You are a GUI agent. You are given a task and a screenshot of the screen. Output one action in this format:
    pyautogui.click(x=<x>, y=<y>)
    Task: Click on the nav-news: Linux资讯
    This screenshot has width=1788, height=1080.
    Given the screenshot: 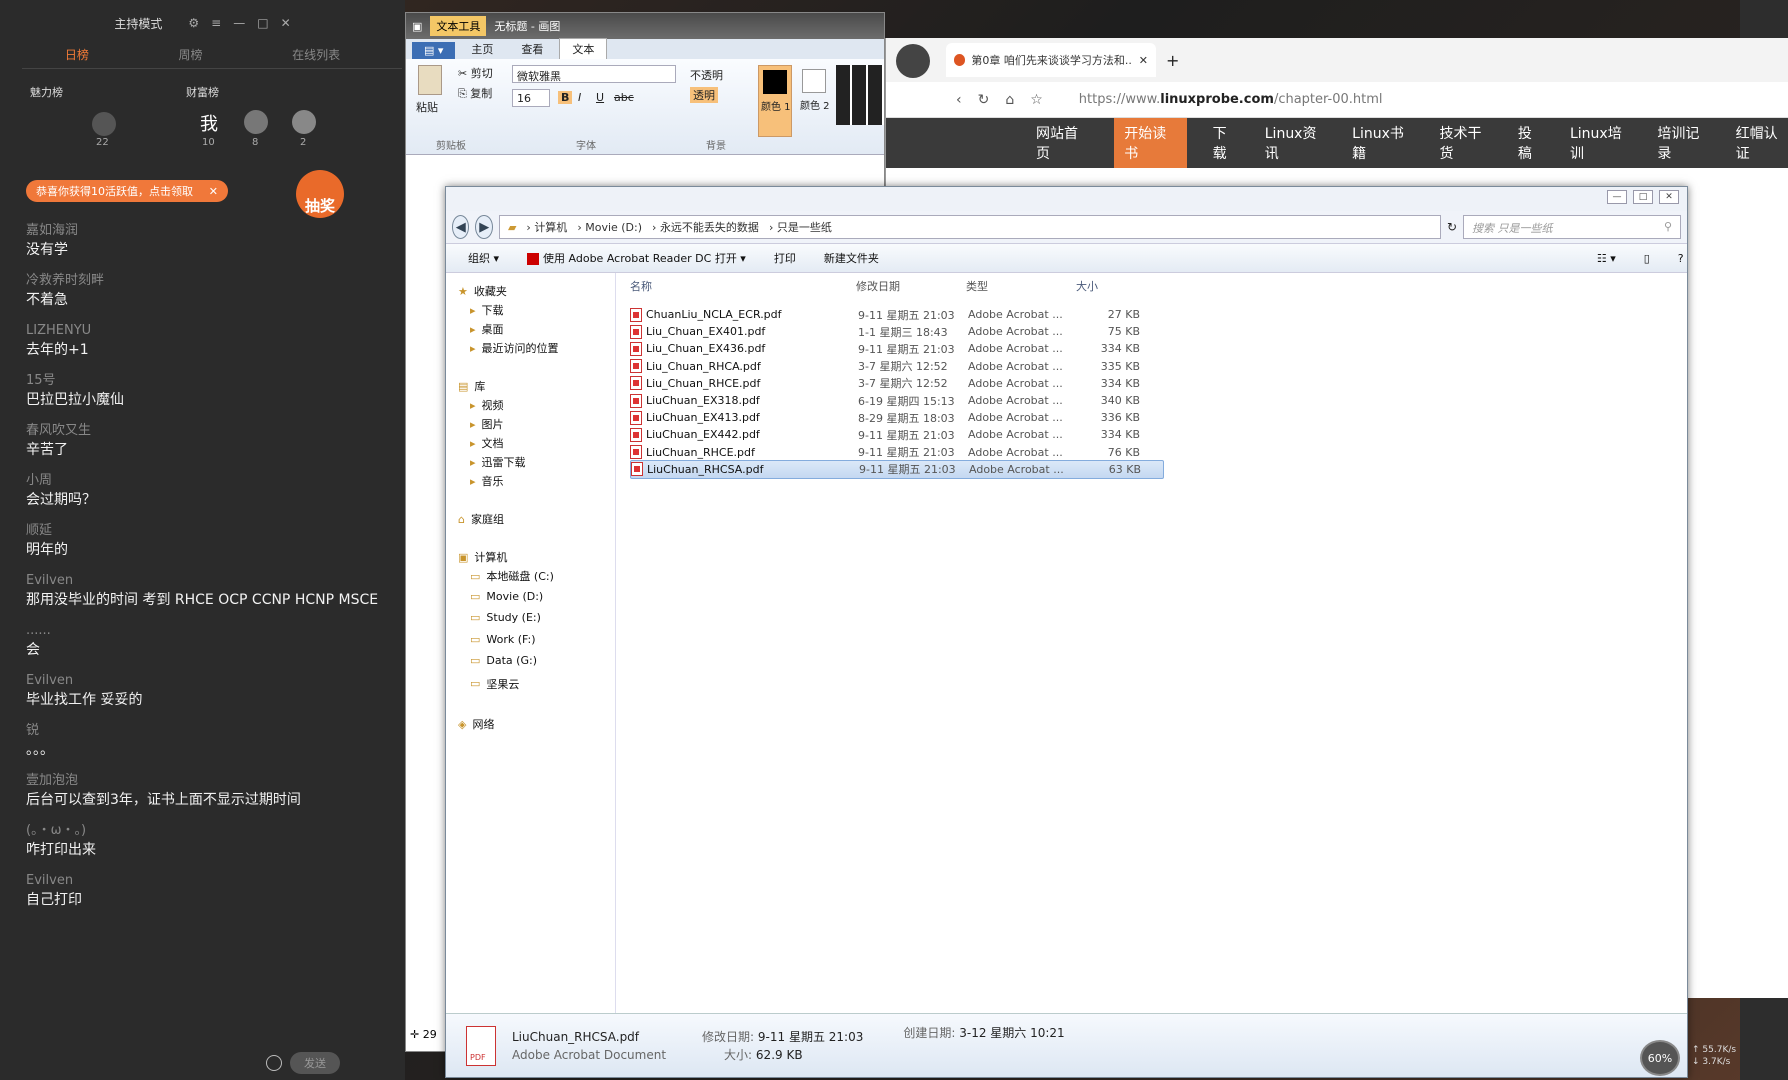 What is the action you would take?
    pyautogui.click(x=1295, y=143)
    